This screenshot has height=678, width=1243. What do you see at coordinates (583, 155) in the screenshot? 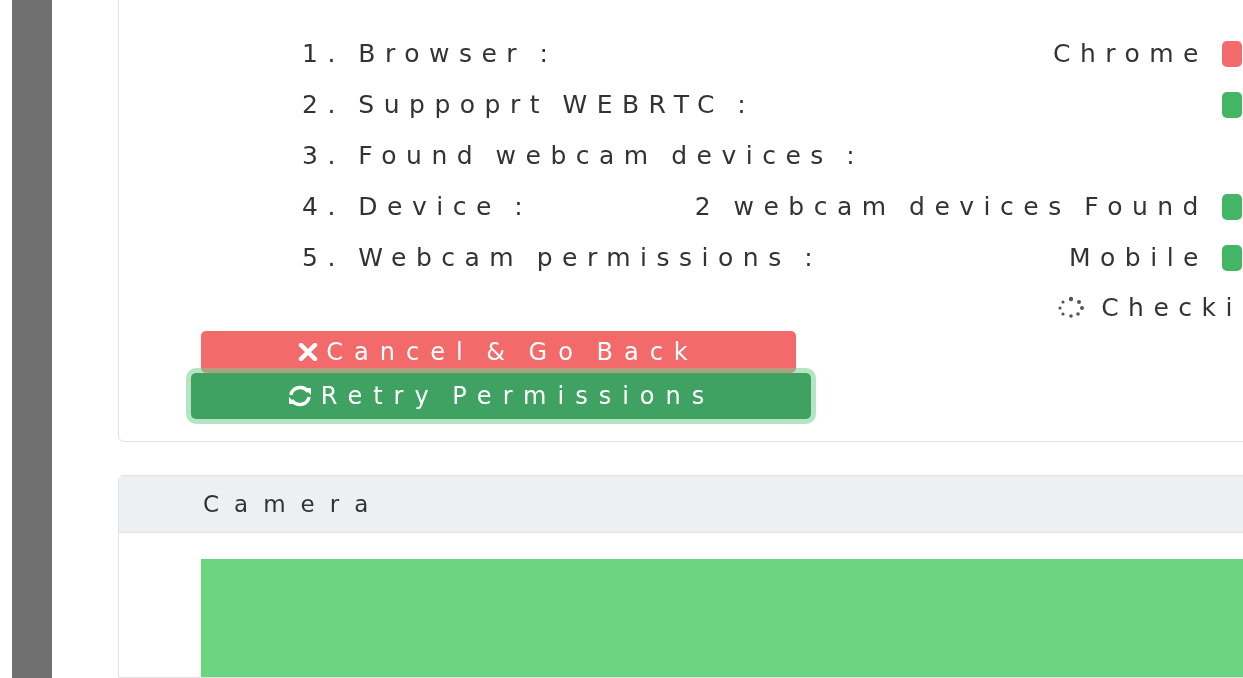
I see `check-label: 3. Found webcam devices :` at bounding box center [583, 155].